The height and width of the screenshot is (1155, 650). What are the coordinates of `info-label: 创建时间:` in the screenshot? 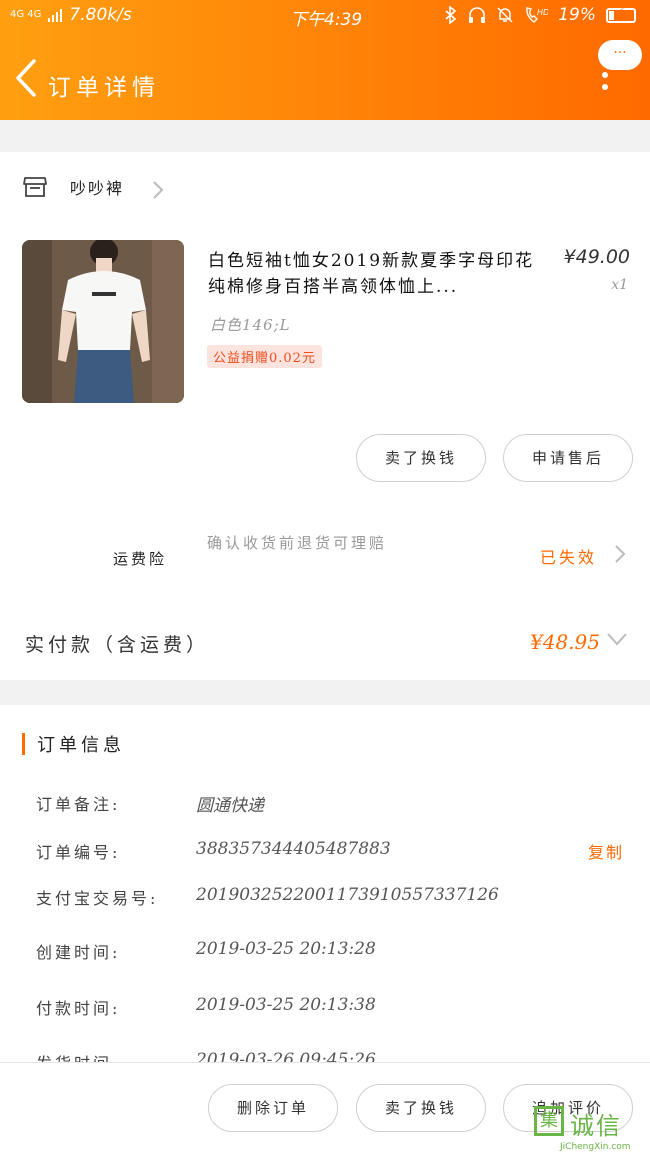 It's located at (78, 952).